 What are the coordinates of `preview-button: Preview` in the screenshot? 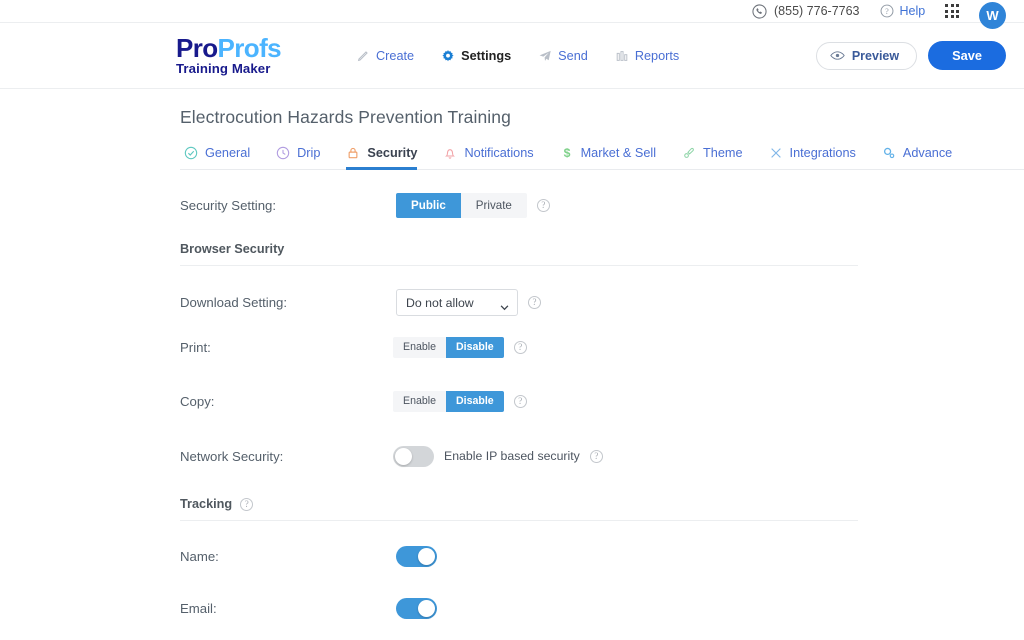 It's located at (866, 55).